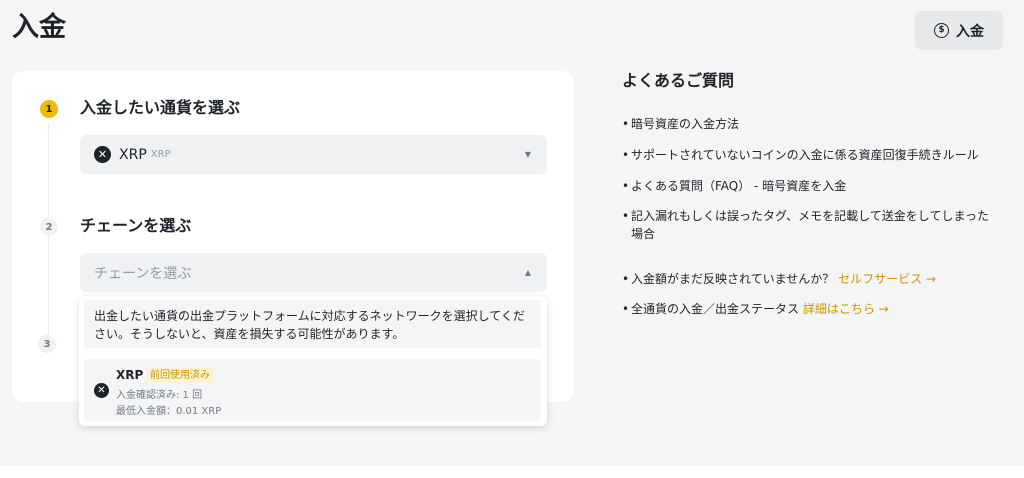 The width and height of the screenshot is (1024, 478). I want to click on page-title: 入金, so click(39, 27).